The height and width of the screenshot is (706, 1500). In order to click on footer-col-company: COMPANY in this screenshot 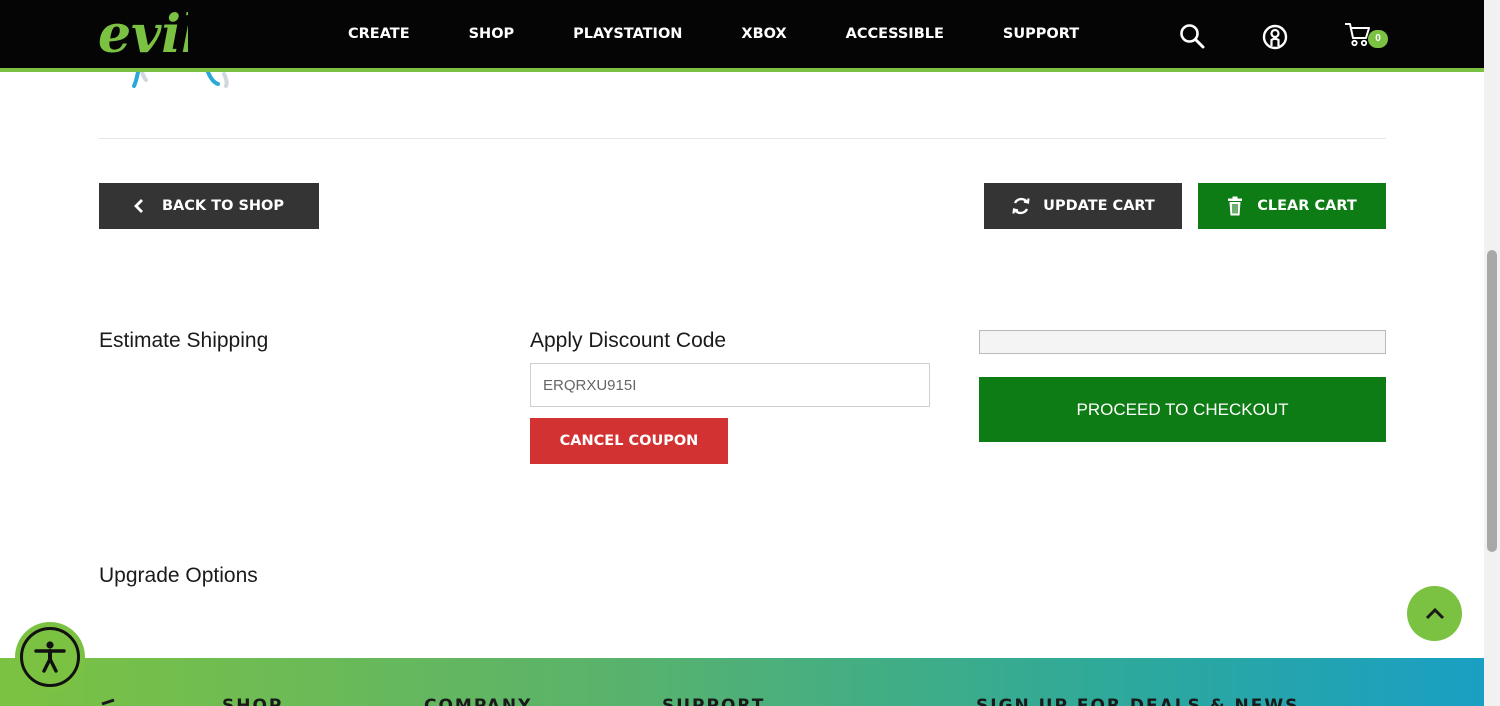, I will do `click(478, 701)`.